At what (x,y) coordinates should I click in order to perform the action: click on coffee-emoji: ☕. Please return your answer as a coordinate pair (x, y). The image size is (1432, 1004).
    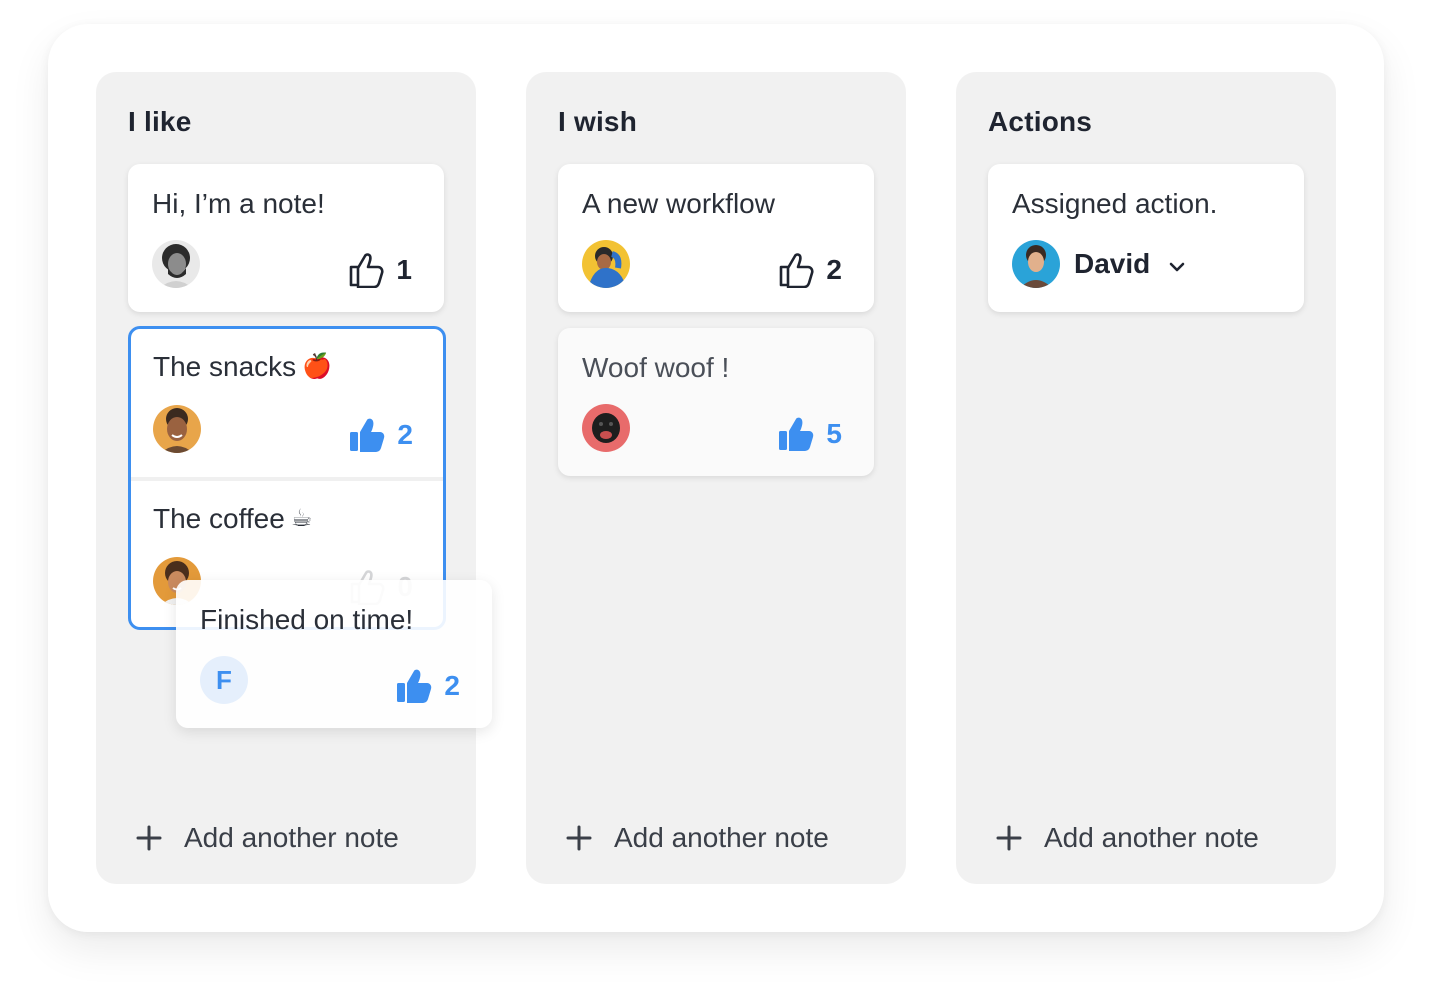
    Looking at the image, I should click on (301, 518).